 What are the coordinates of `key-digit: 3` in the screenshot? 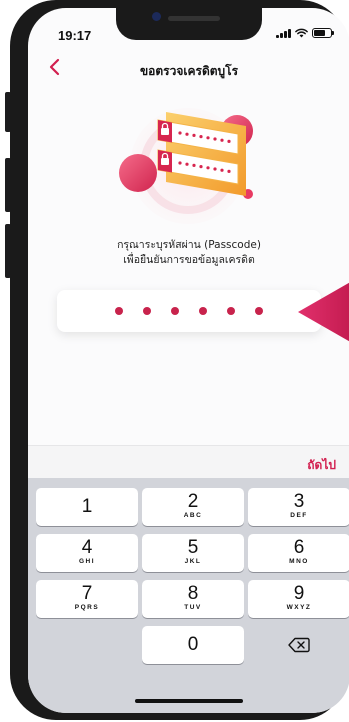 It's located at (299, 501).